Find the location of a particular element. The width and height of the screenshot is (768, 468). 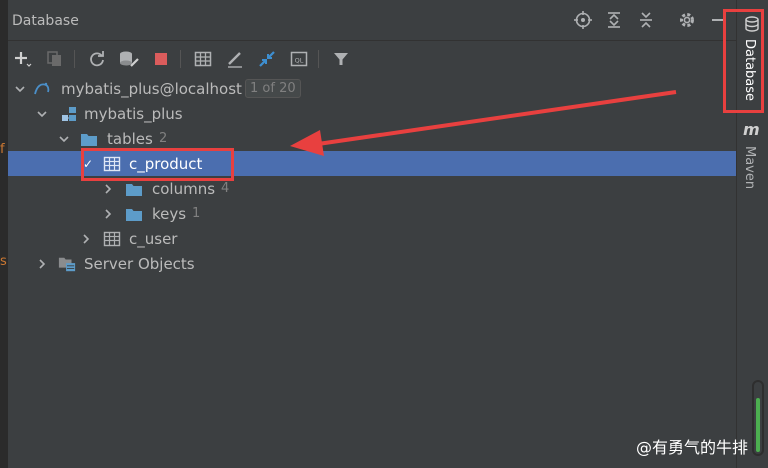

editor-fragment: s is located at coordinates (3, 261).